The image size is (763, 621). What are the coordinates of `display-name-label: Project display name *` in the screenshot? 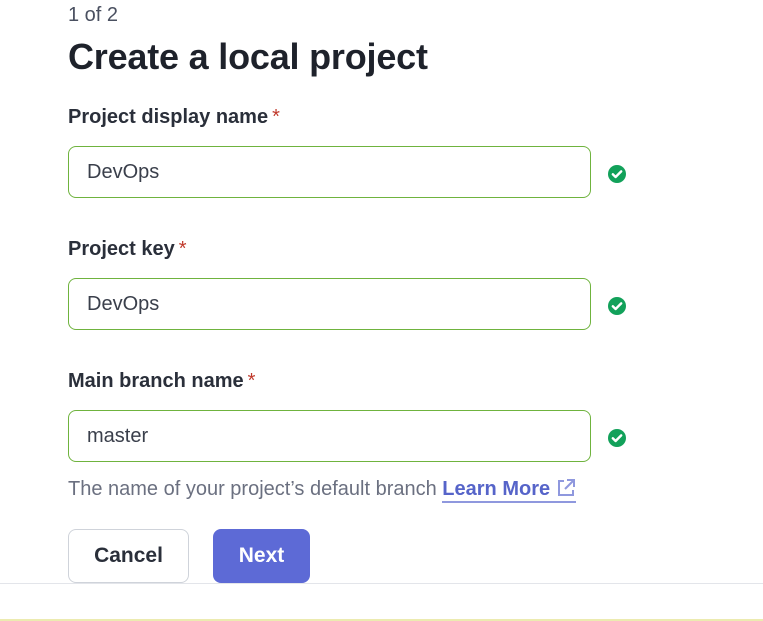 It's located at (174, 117).